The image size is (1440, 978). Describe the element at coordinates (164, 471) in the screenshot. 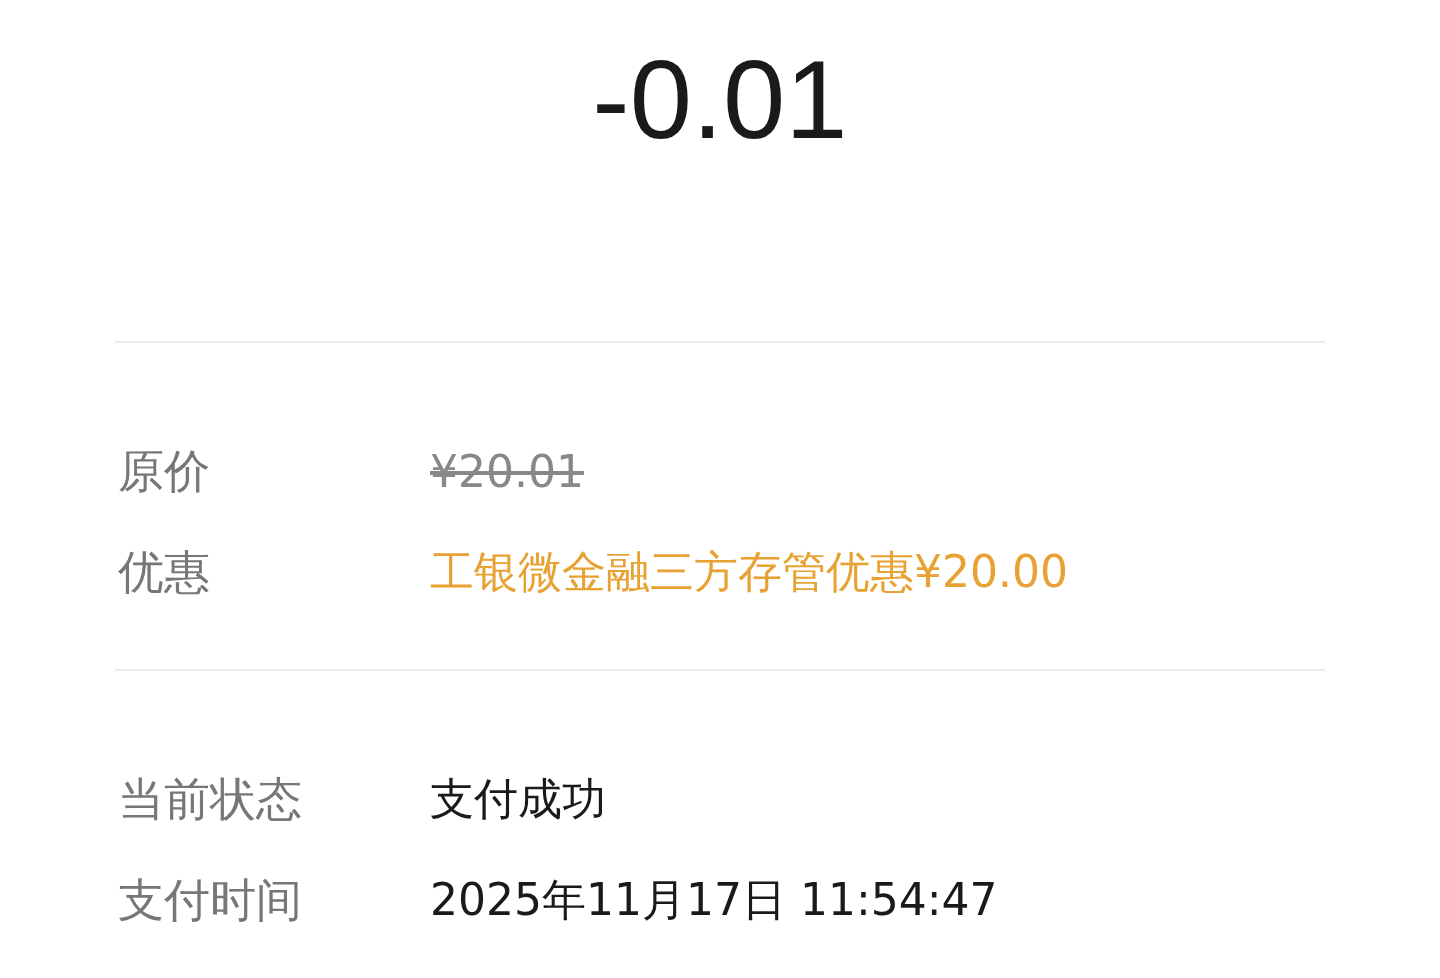

I see `field-label: 原价` at that location.